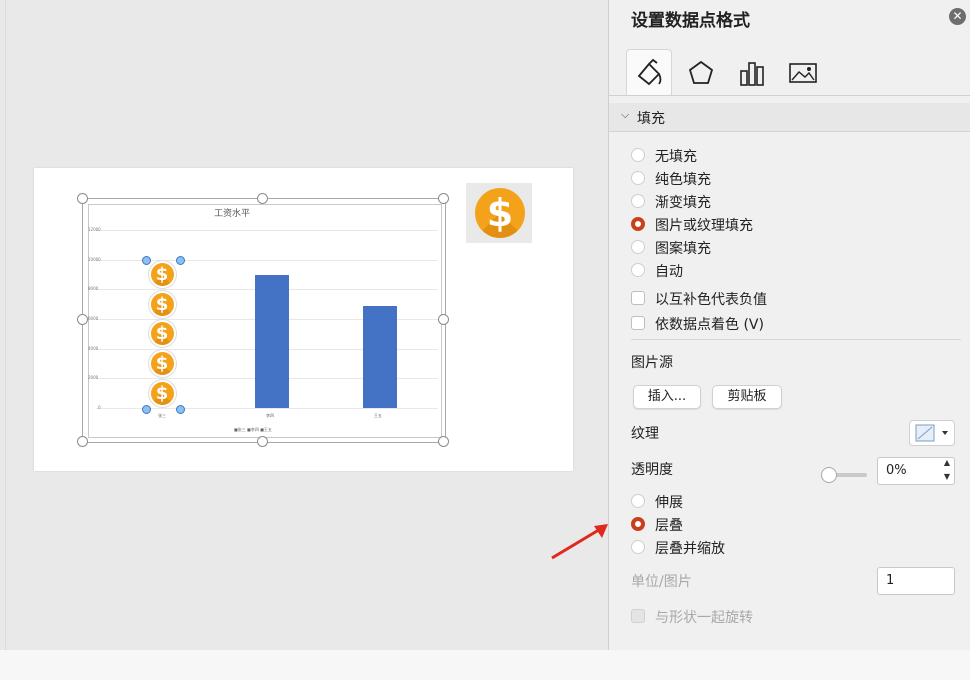  I want to click on y-tick-label: 0, so click(99, 407).